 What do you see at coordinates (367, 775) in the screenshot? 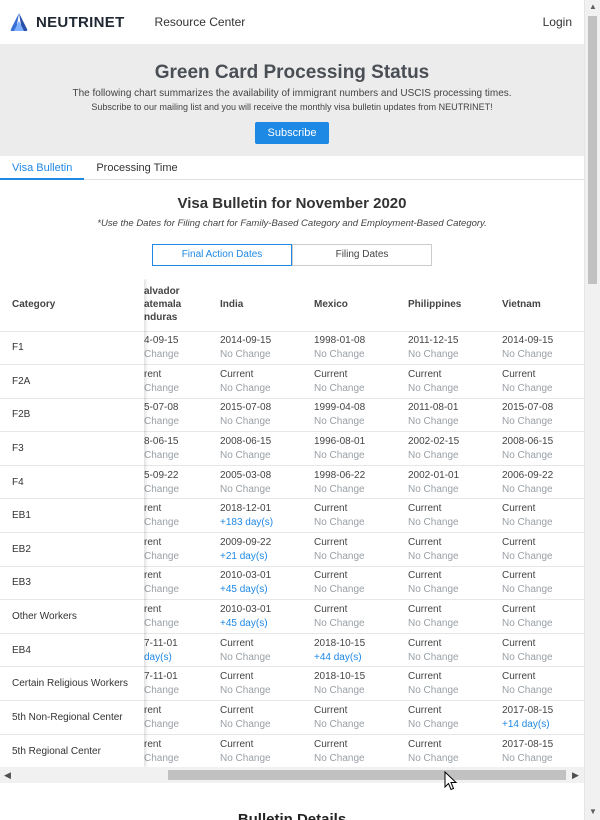
I see `horizontal-scroll-thumb` at bounding box center [367, 775].